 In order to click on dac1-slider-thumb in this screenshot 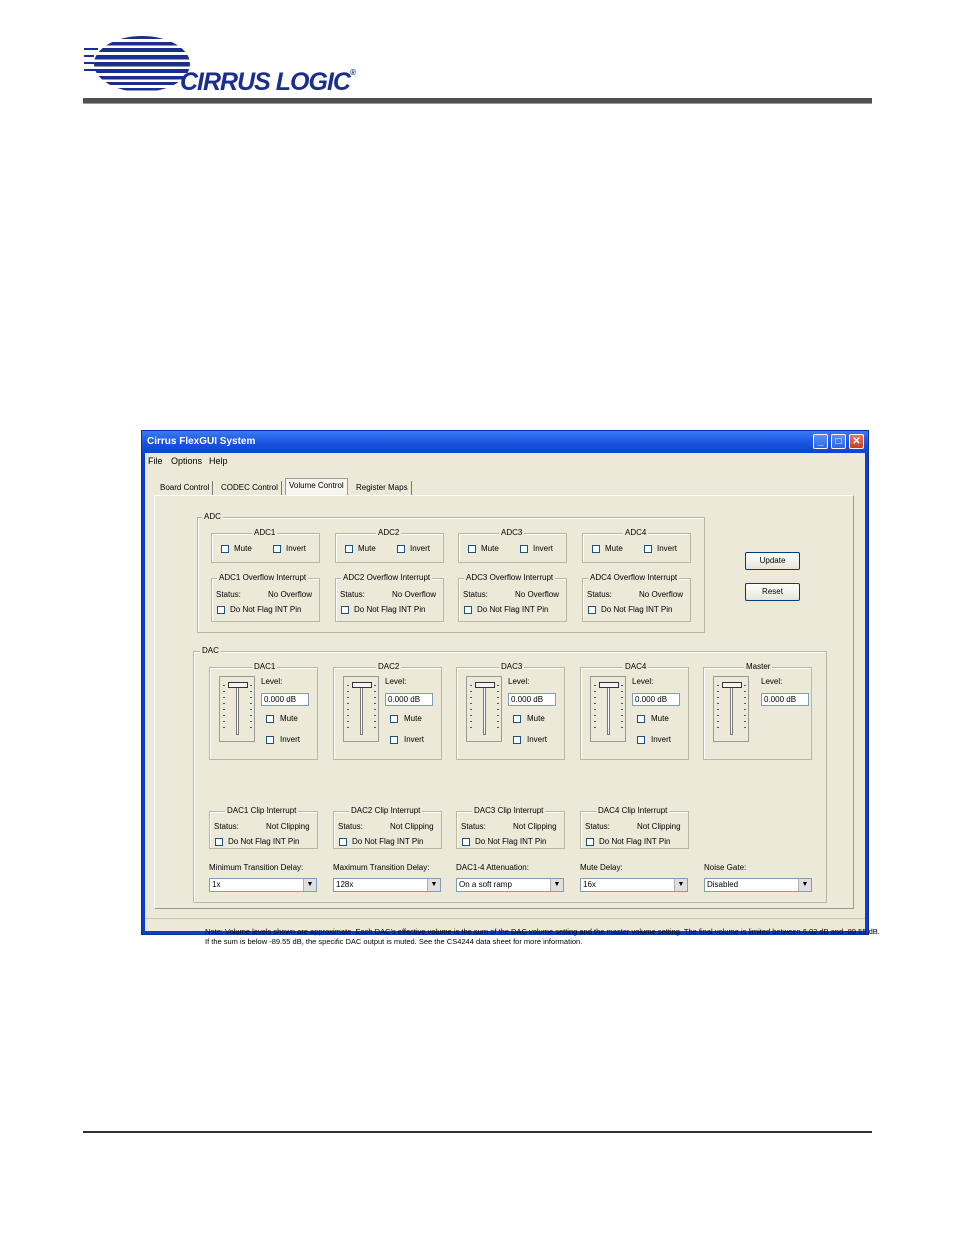, I will do `click(238, 685)`.